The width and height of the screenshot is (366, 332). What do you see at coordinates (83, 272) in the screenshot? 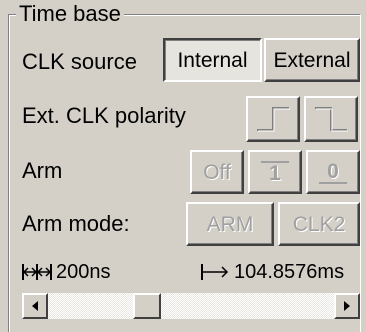
I see `sample-period-value: 200ns` at bounding box center [83, 272].